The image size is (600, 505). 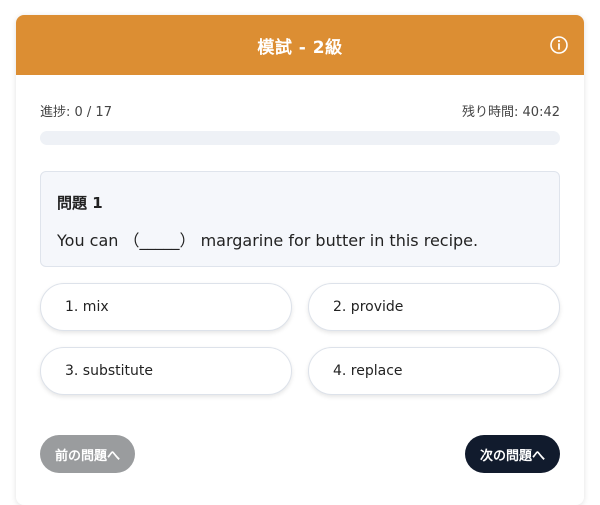 I want to click on info-icon, so click(x=559, y=45).